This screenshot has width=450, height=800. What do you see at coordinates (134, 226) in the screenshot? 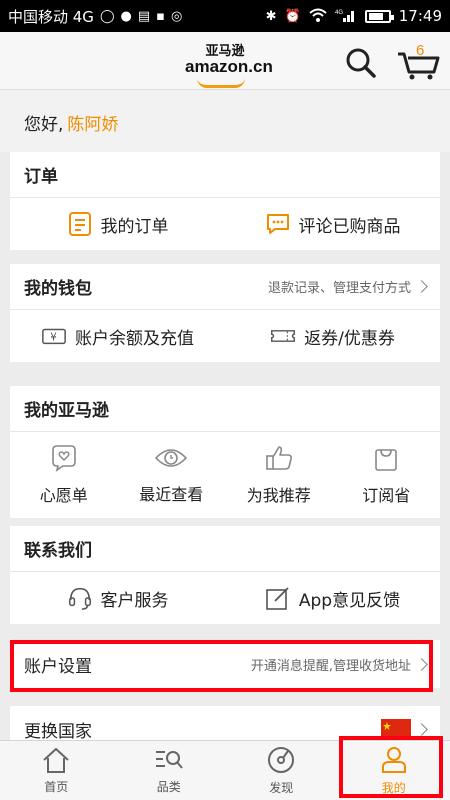
I see `my-orders-label: 我的订单` at bounding box center [134, 226].